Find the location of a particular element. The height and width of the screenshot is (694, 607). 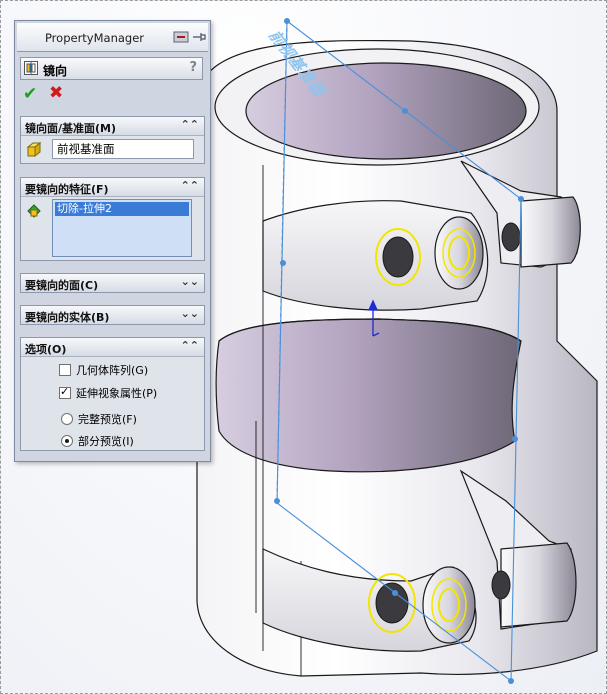

features-icon is located at coordinates (34, 212).